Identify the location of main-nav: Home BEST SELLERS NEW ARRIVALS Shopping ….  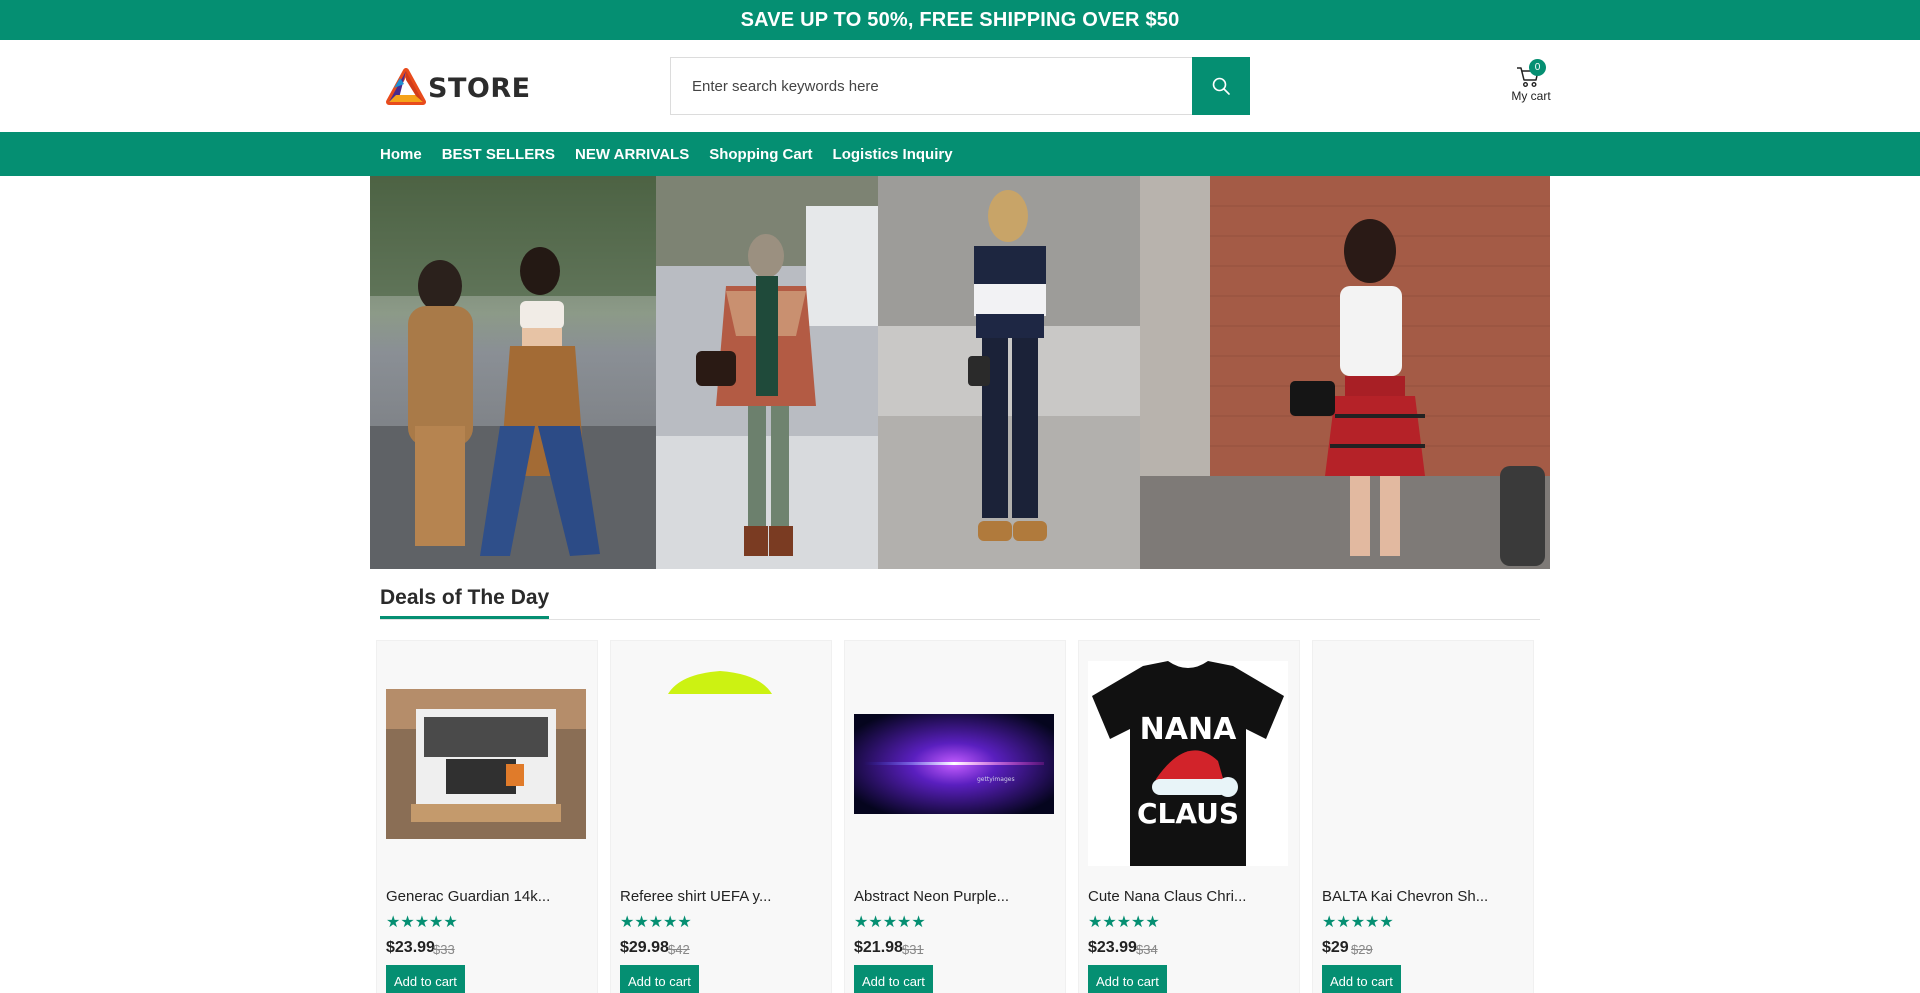
(960, 154).